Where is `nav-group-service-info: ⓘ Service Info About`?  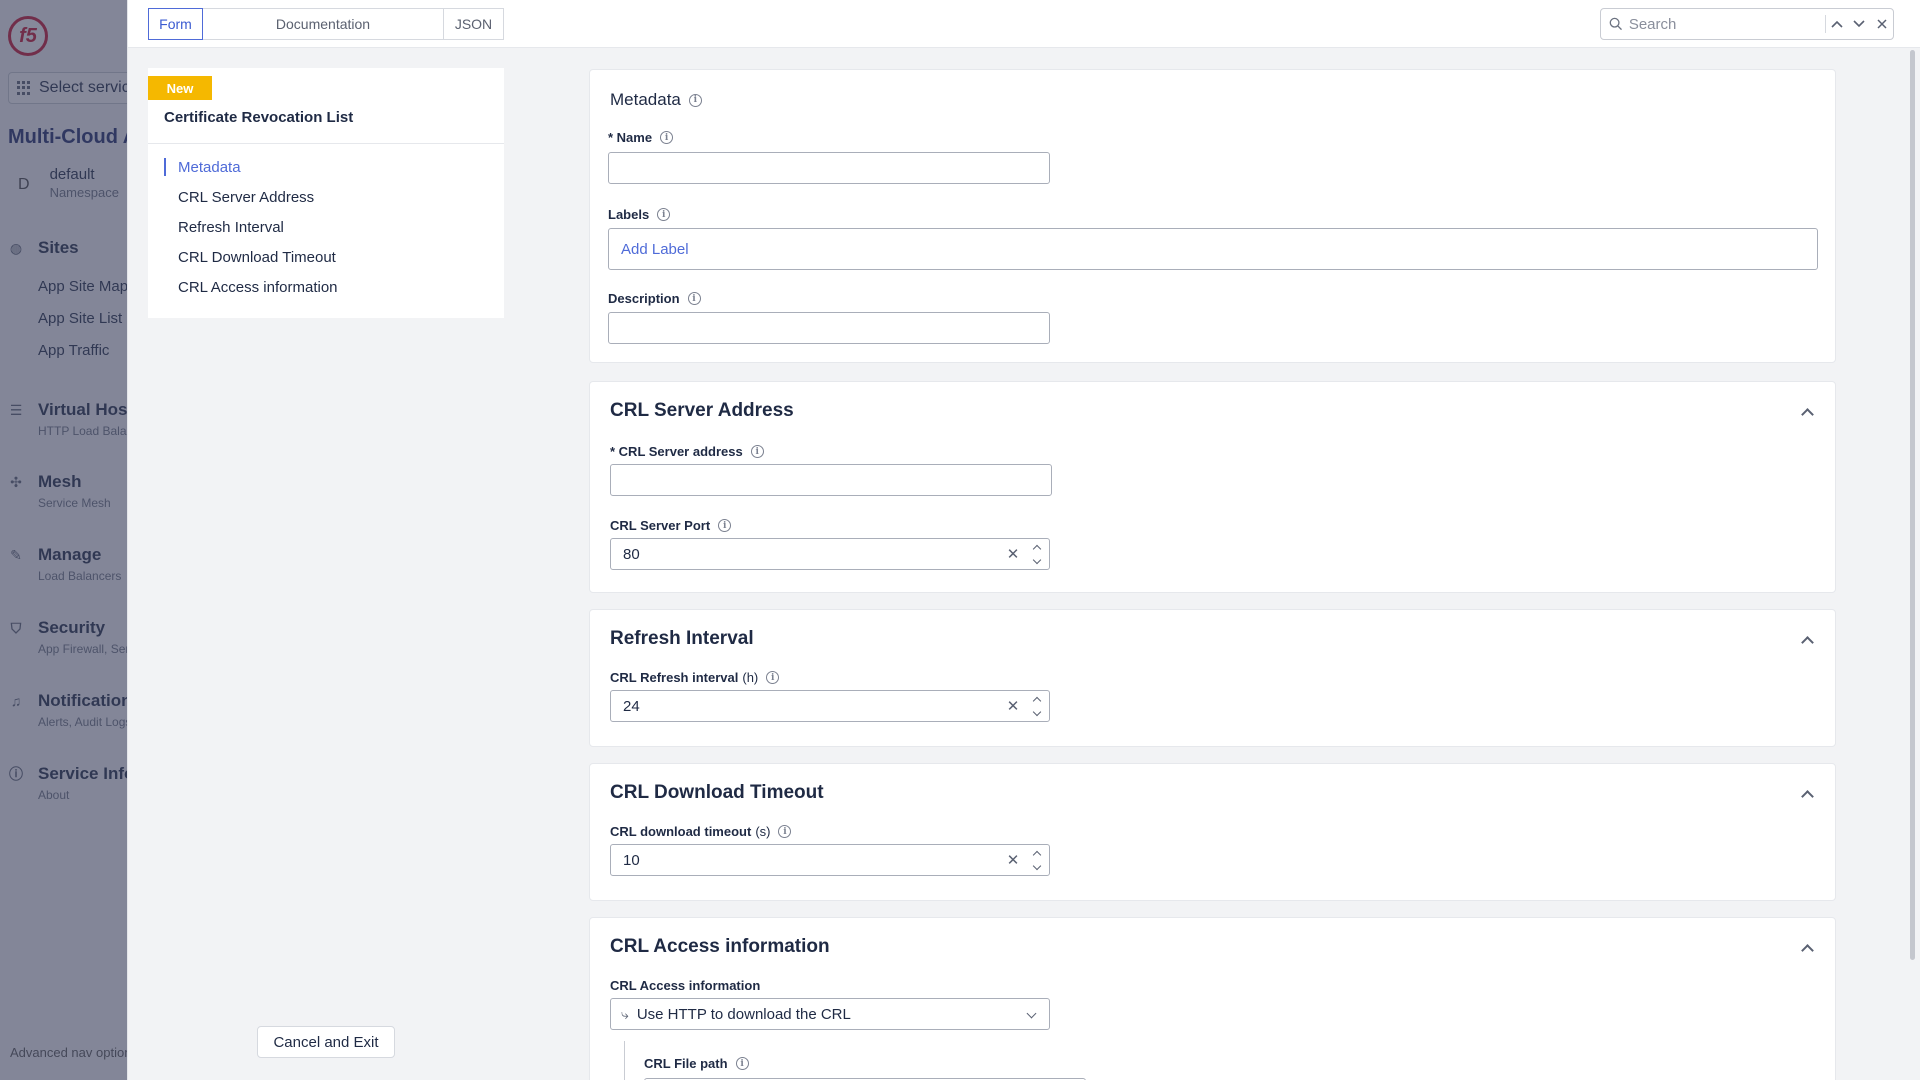
nav-group-service-info: ⓘ Service Info About is located at coordinates (68, 783).